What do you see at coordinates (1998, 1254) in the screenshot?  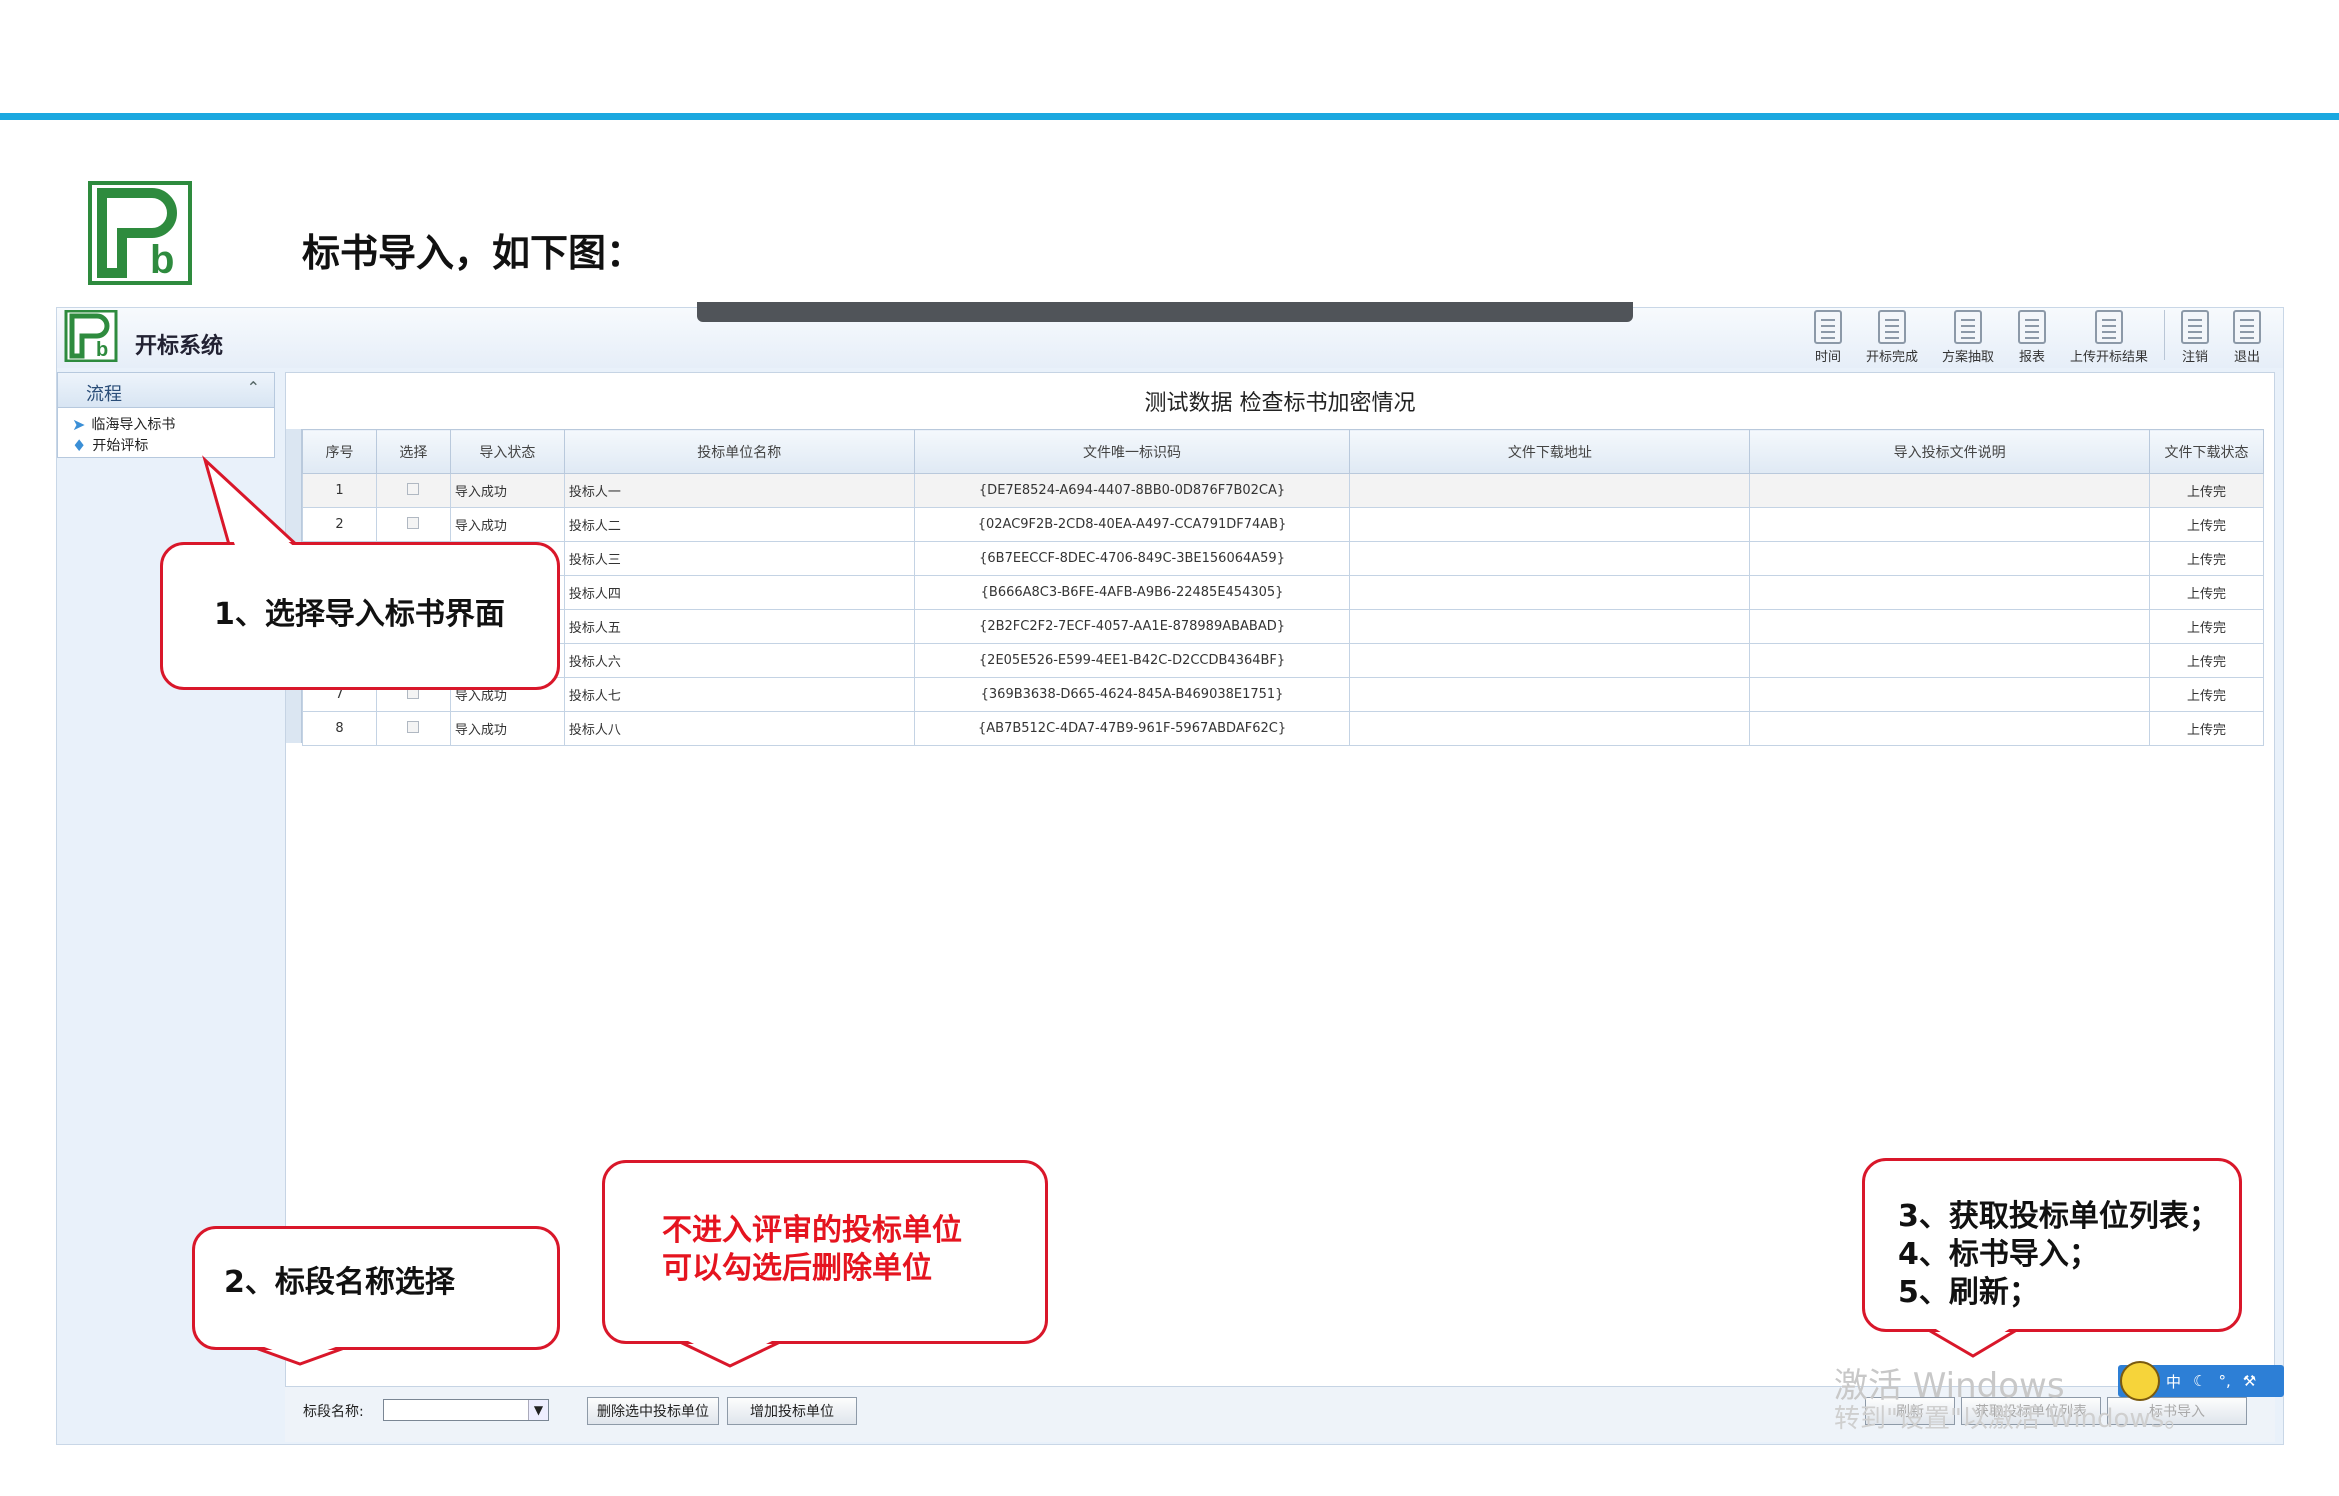 I see `callout-text-4b: 4、标书导入；` at bounding box center [1998, 1254].